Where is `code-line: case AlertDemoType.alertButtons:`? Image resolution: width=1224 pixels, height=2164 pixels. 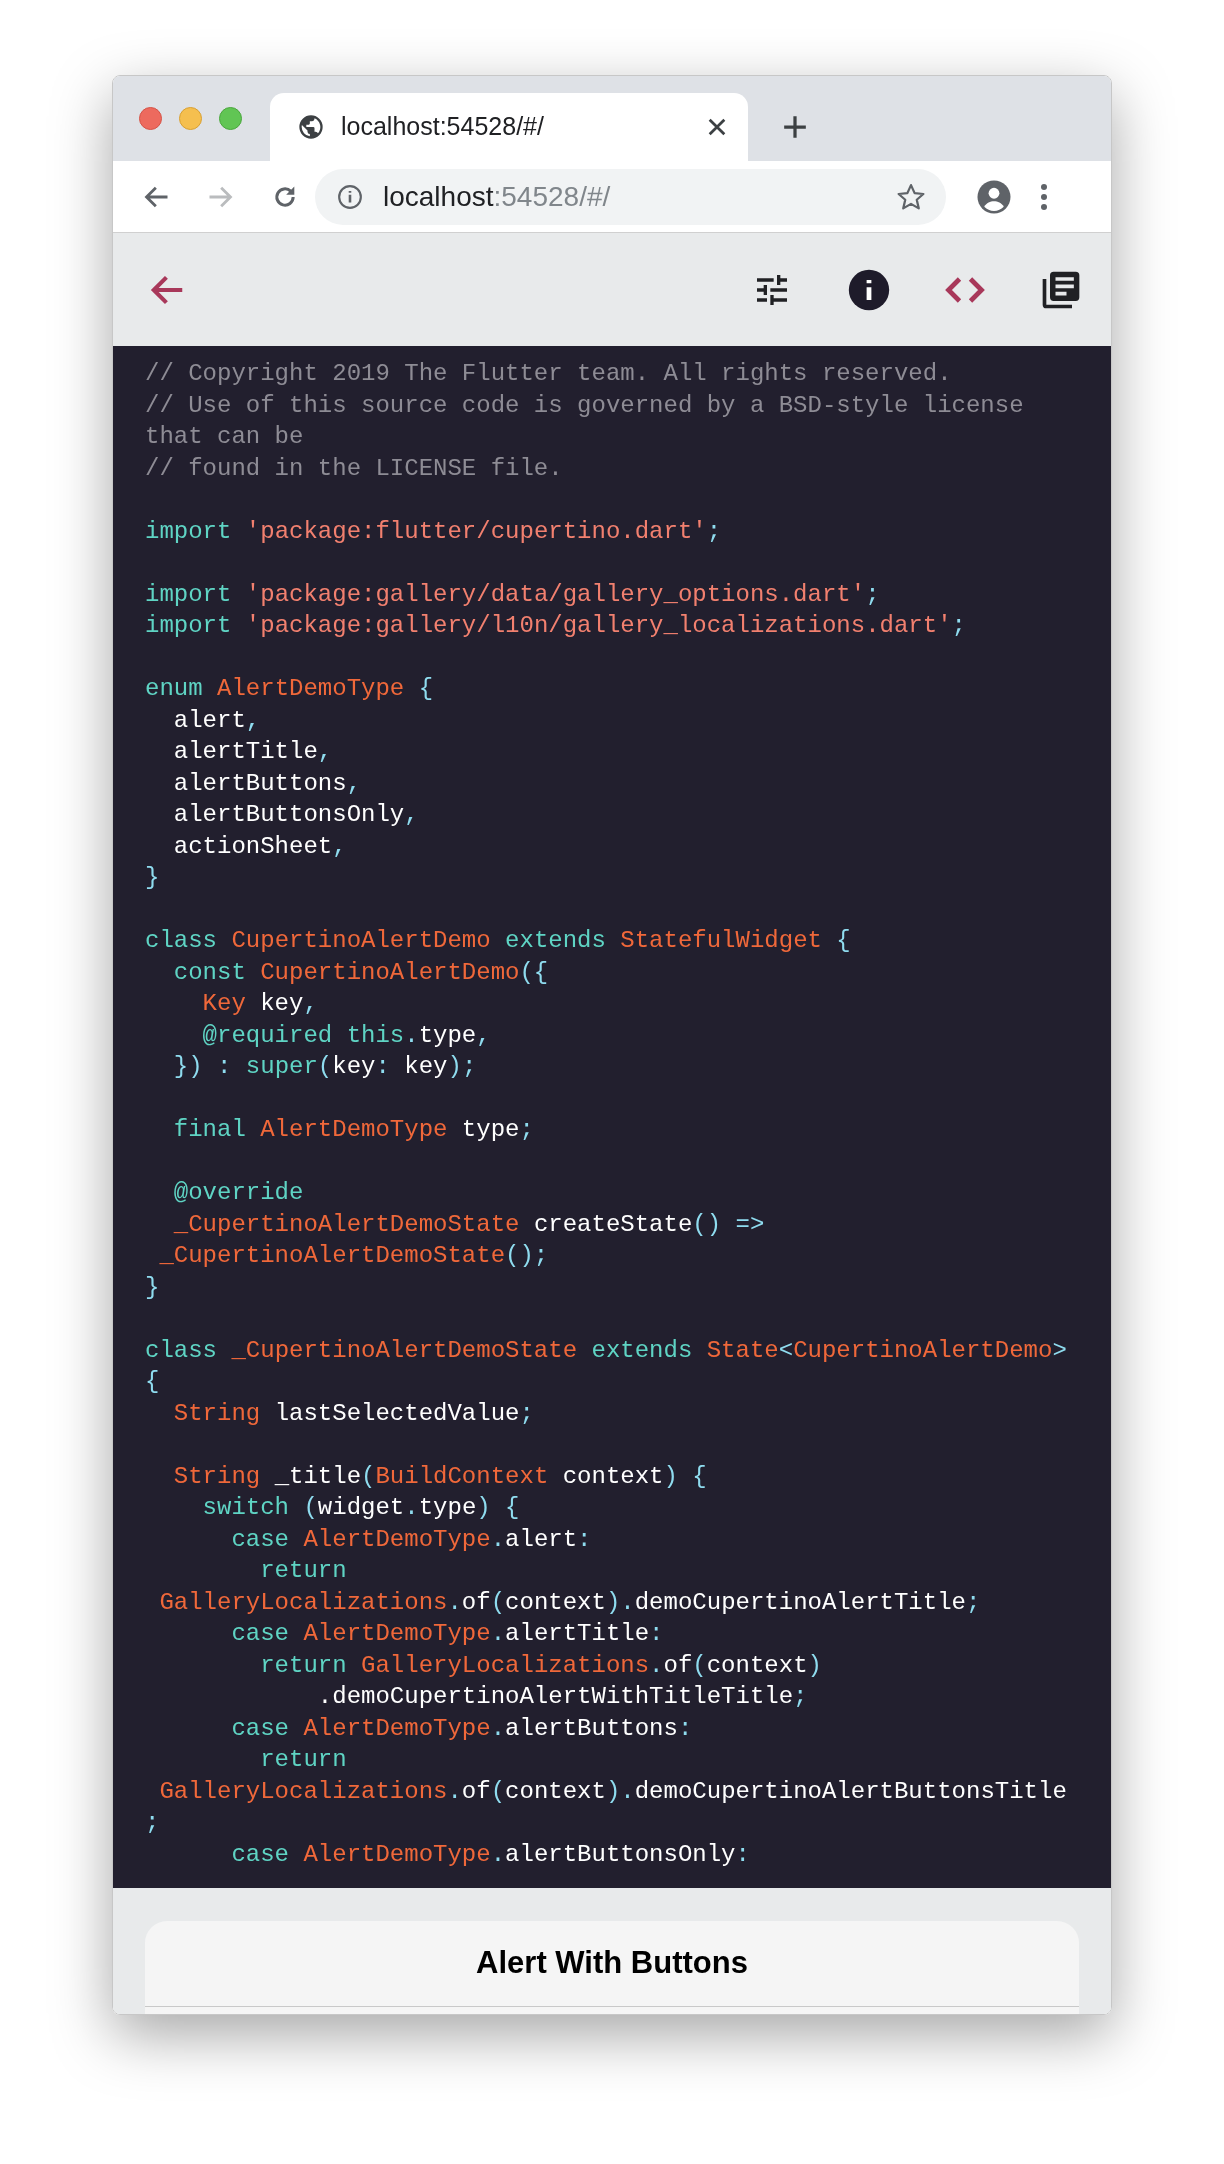 code-line: case AlertDemoType.alertButtons: is located at coordinates (461, 1728).